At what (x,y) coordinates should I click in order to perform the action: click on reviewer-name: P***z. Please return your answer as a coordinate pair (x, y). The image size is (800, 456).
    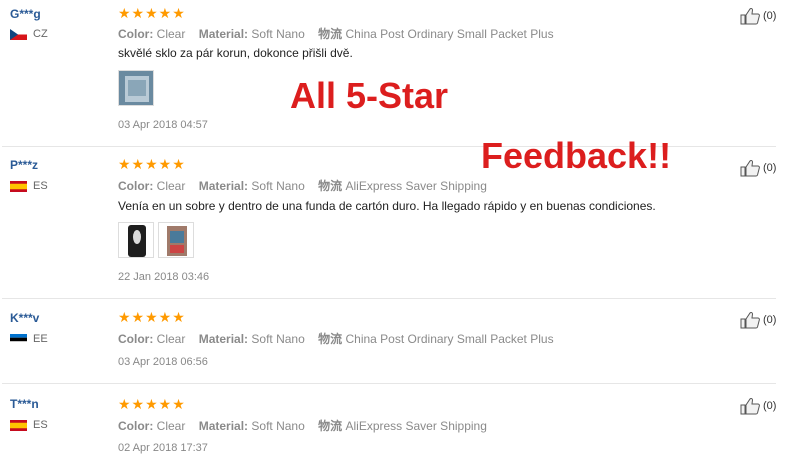
    Looking at the image, I should click on (24, 165).